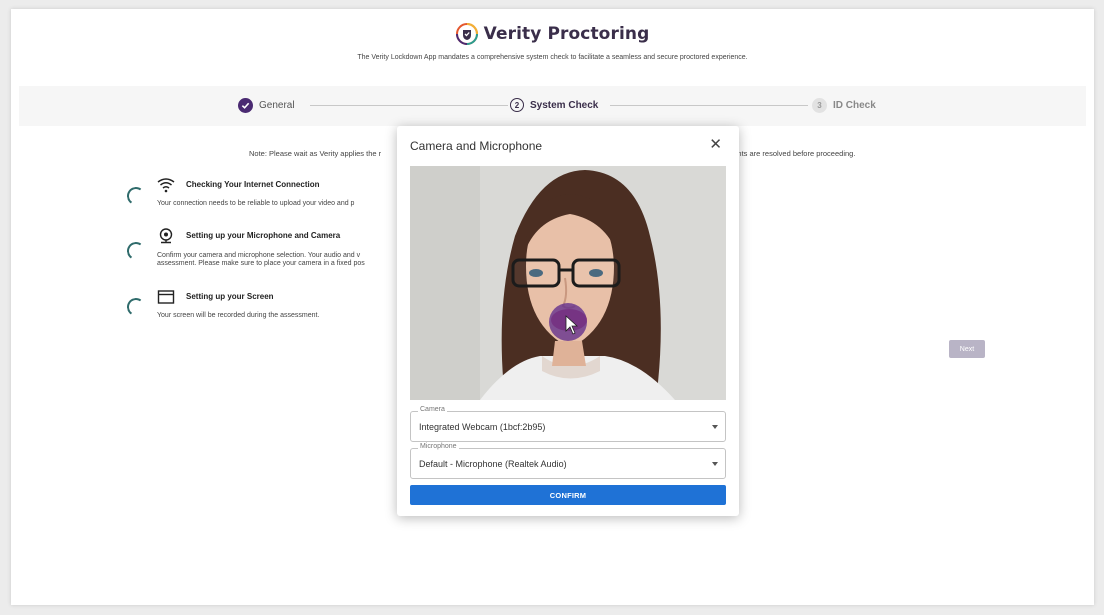  What do you see at coordinates (277, 105) in the screenshot?
I see `step-label: General` at bounding box center [277, 105].